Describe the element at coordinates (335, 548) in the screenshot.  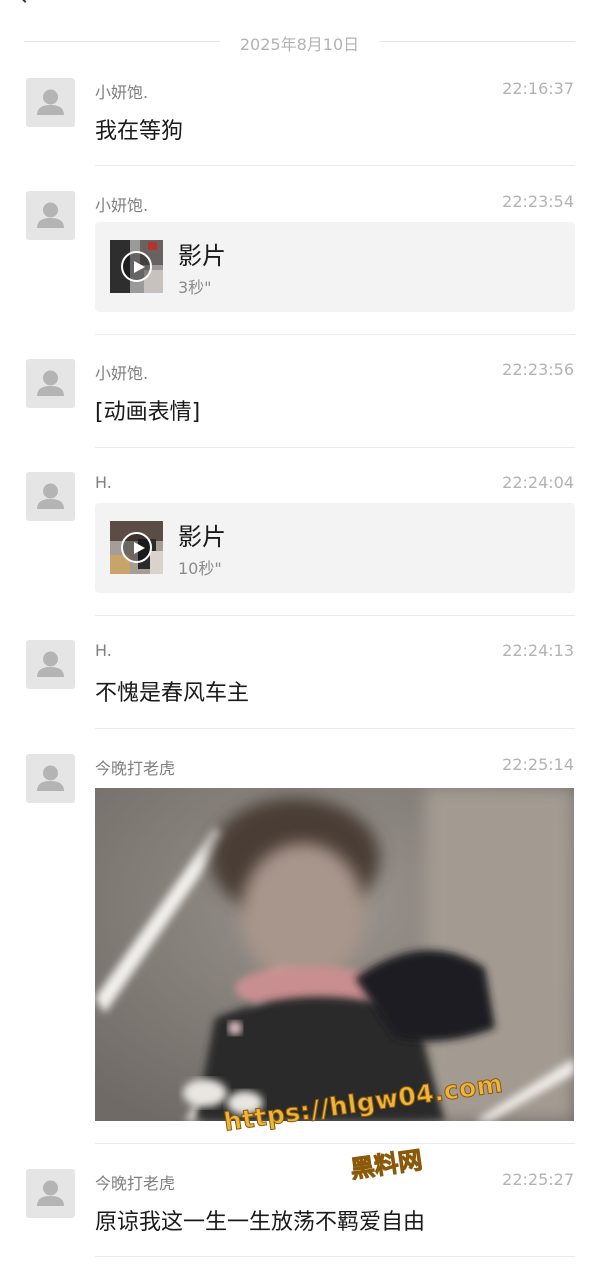
I see `video-message-card: 影片 10秒"` at that location.